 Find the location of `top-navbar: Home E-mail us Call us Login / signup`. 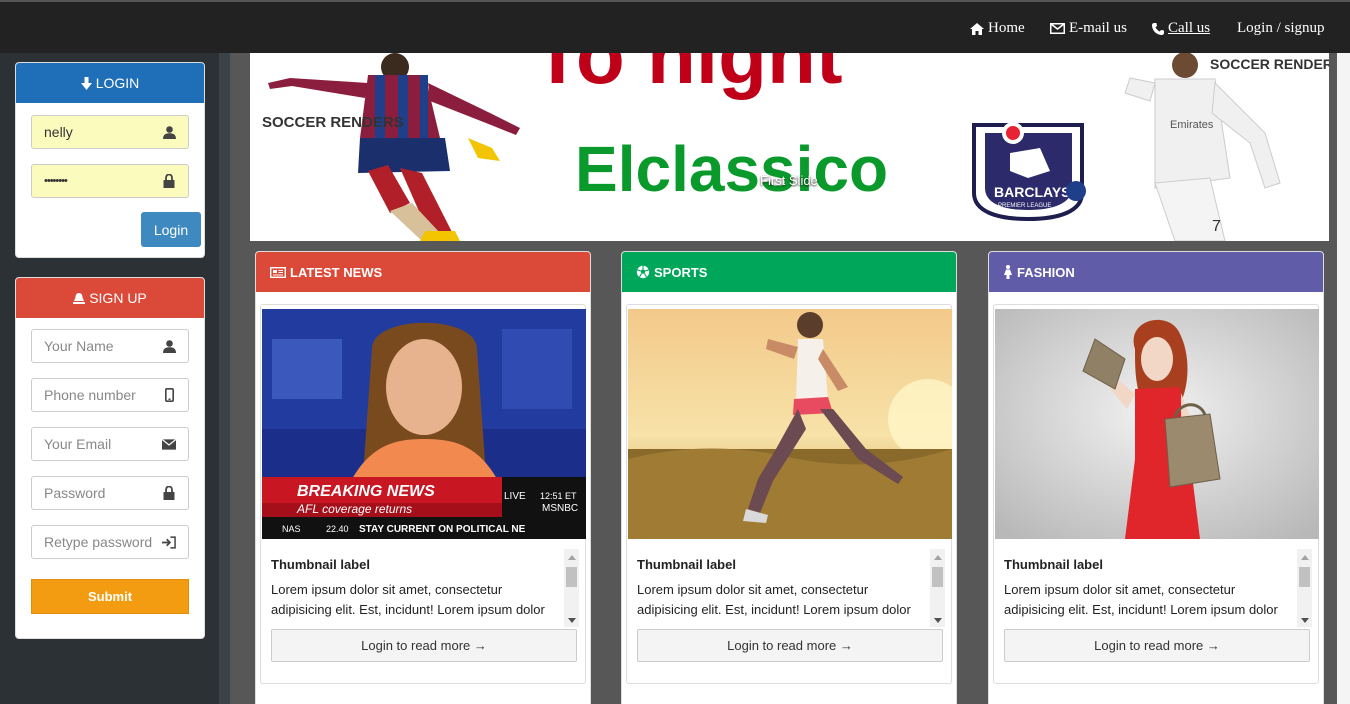

top-navbar: Home E-mail us Call us Login / signup is located at coordinates (675, 26).